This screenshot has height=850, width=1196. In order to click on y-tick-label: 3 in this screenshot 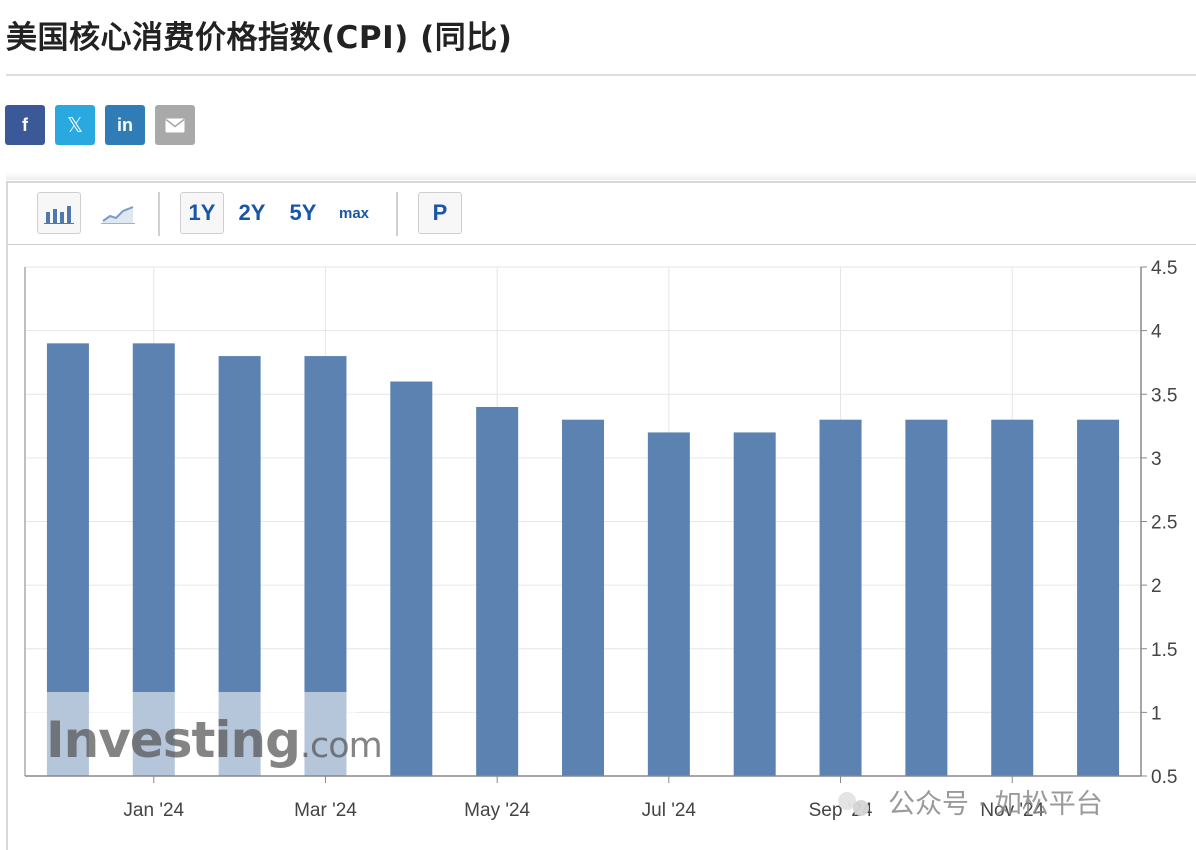, I will do `click(1156, 459)`.